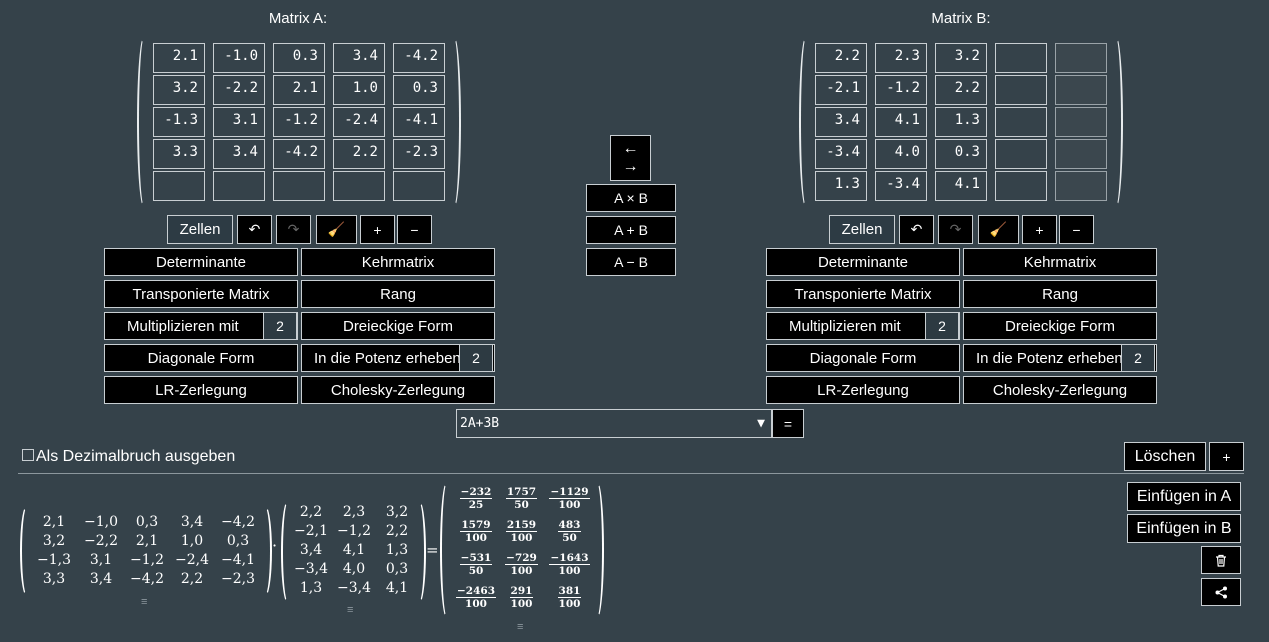 This screenshot has height=642, width=1269. Describe the element at coordinates (350, 610) in the screenshot. I see `result-b-drag-handle: ≡` at that location.